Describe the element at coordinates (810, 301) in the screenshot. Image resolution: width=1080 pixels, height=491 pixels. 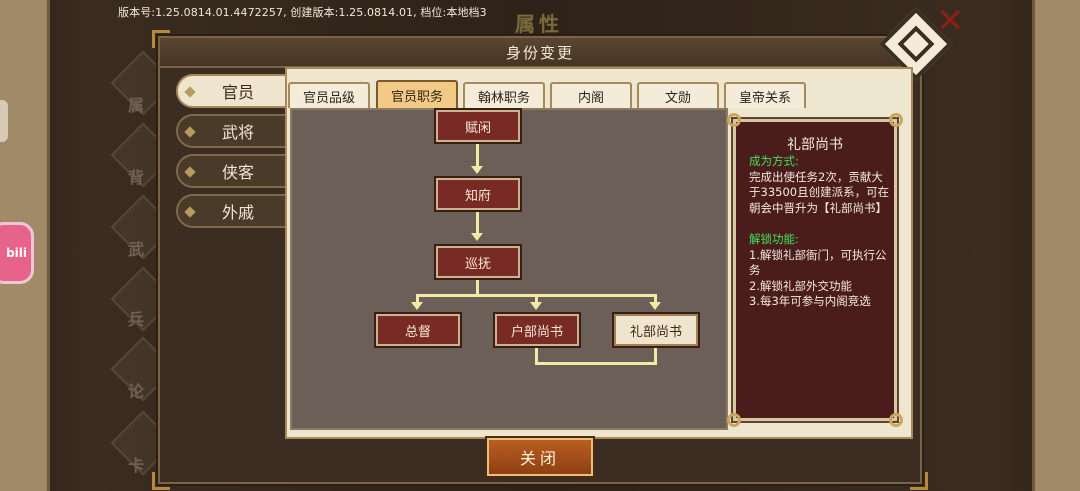
I see `unlock-item: 3.每3年可参与内阁竞选` at that location.